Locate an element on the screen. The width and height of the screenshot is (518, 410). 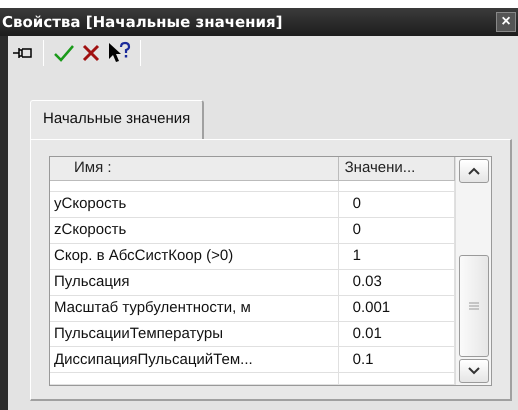
window-title: Свойства [Начальные значения] is located at coordinates (142, 22).